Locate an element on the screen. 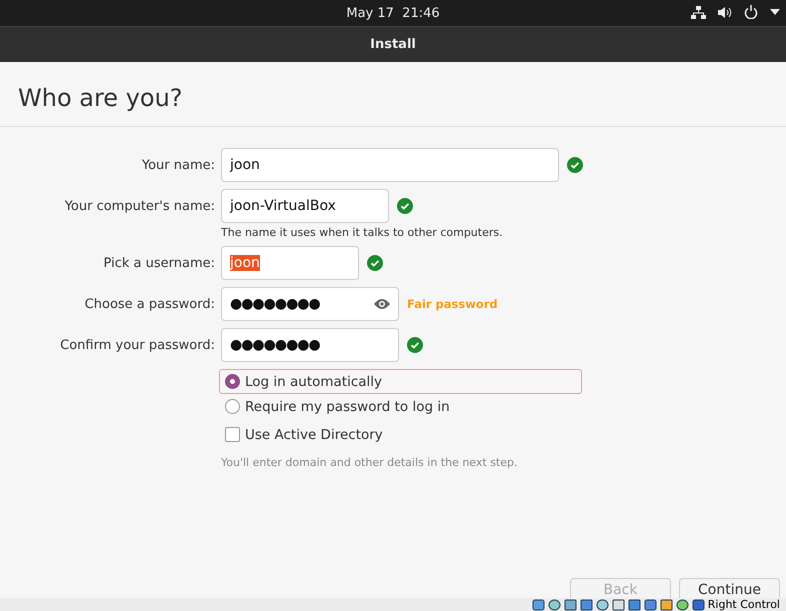  checkbox-option: Use Active Directory is located at coordinates (400, 434).